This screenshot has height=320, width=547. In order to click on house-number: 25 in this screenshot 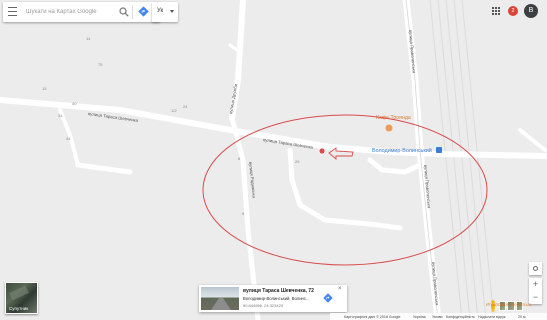, I will do `click(297, 161)`.